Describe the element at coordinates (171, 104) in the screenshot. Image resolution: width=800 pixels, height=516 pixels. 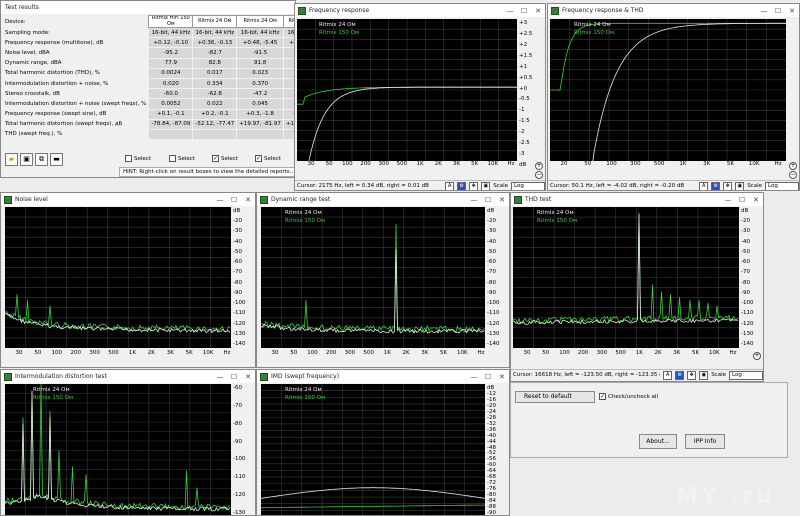
I see `result-cell: 0.0052` at that location.